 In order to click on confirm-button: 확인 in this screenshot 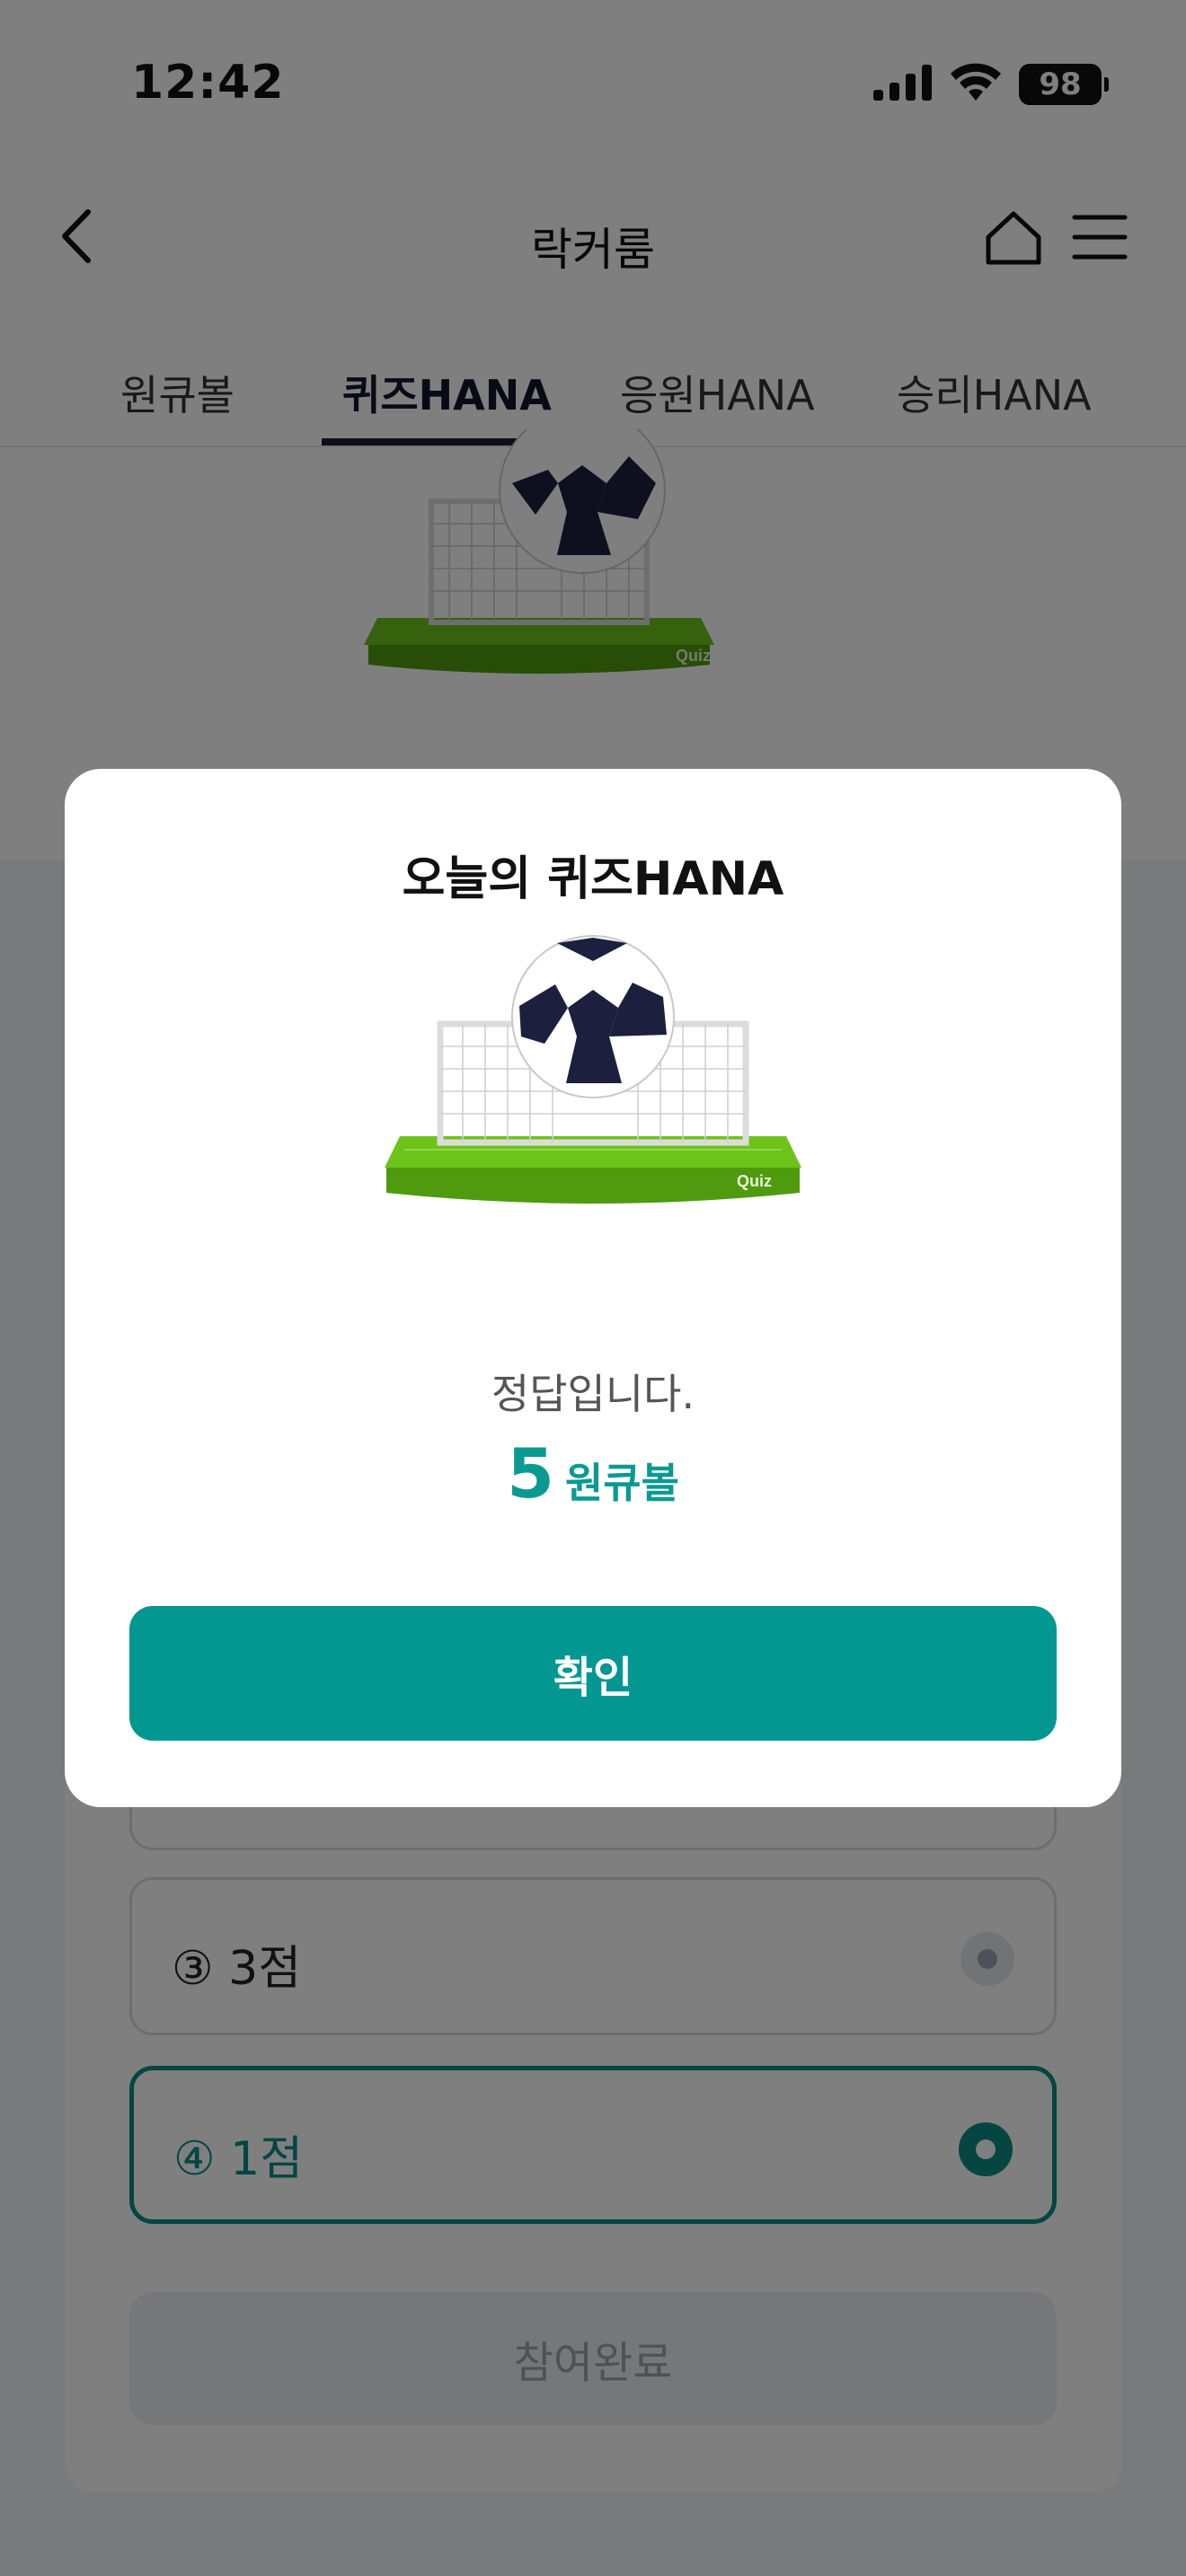, I will do `click(593, 1673)`.